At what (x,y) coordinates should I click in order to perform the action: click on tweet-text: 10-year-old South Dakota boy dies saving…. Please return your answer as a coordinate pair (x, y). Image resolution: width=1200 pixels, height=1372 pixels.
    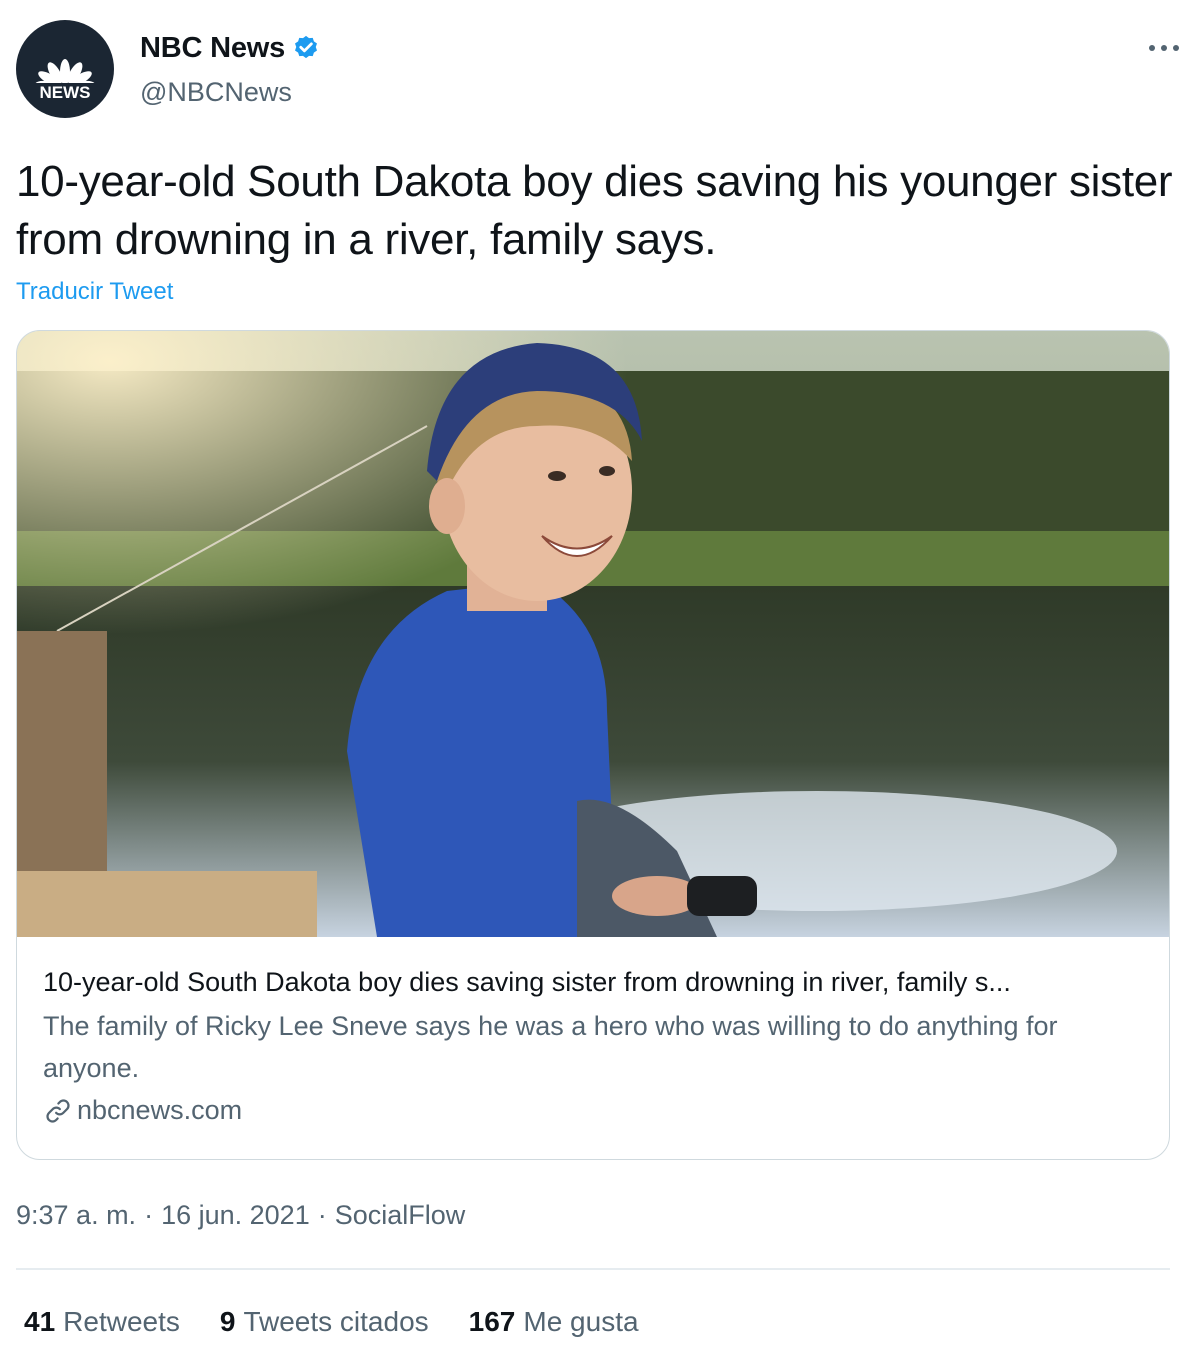
    Looking at the image, I should click on (594, 210).